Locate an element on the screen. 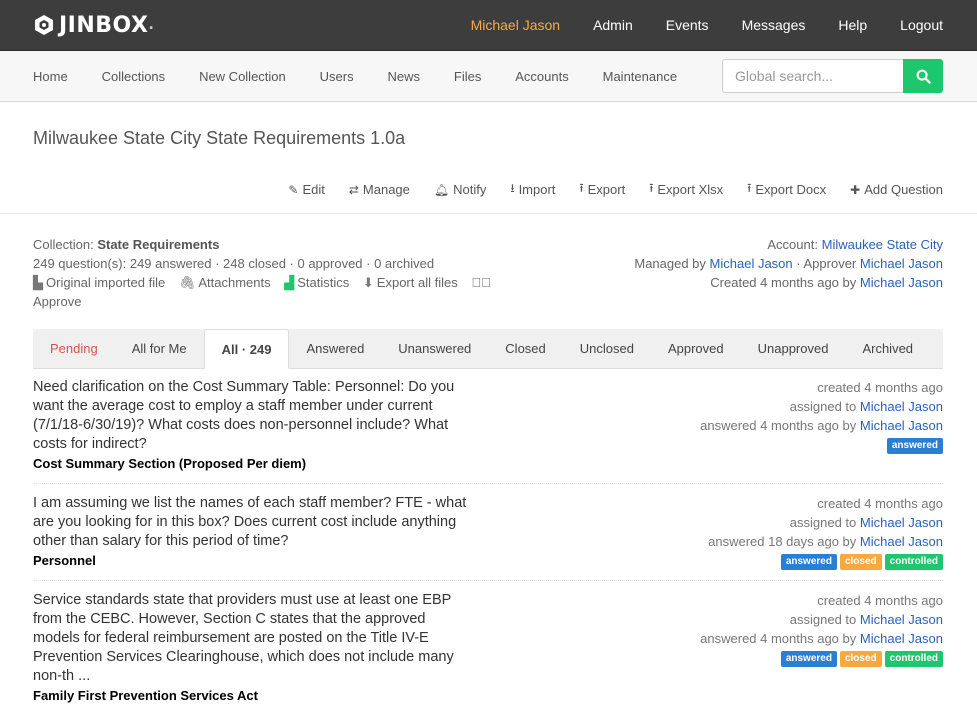 The height and width of the screenshot is (714, 977). original-file-link: ▙ Original imported file is located at coordinates (99, 282).